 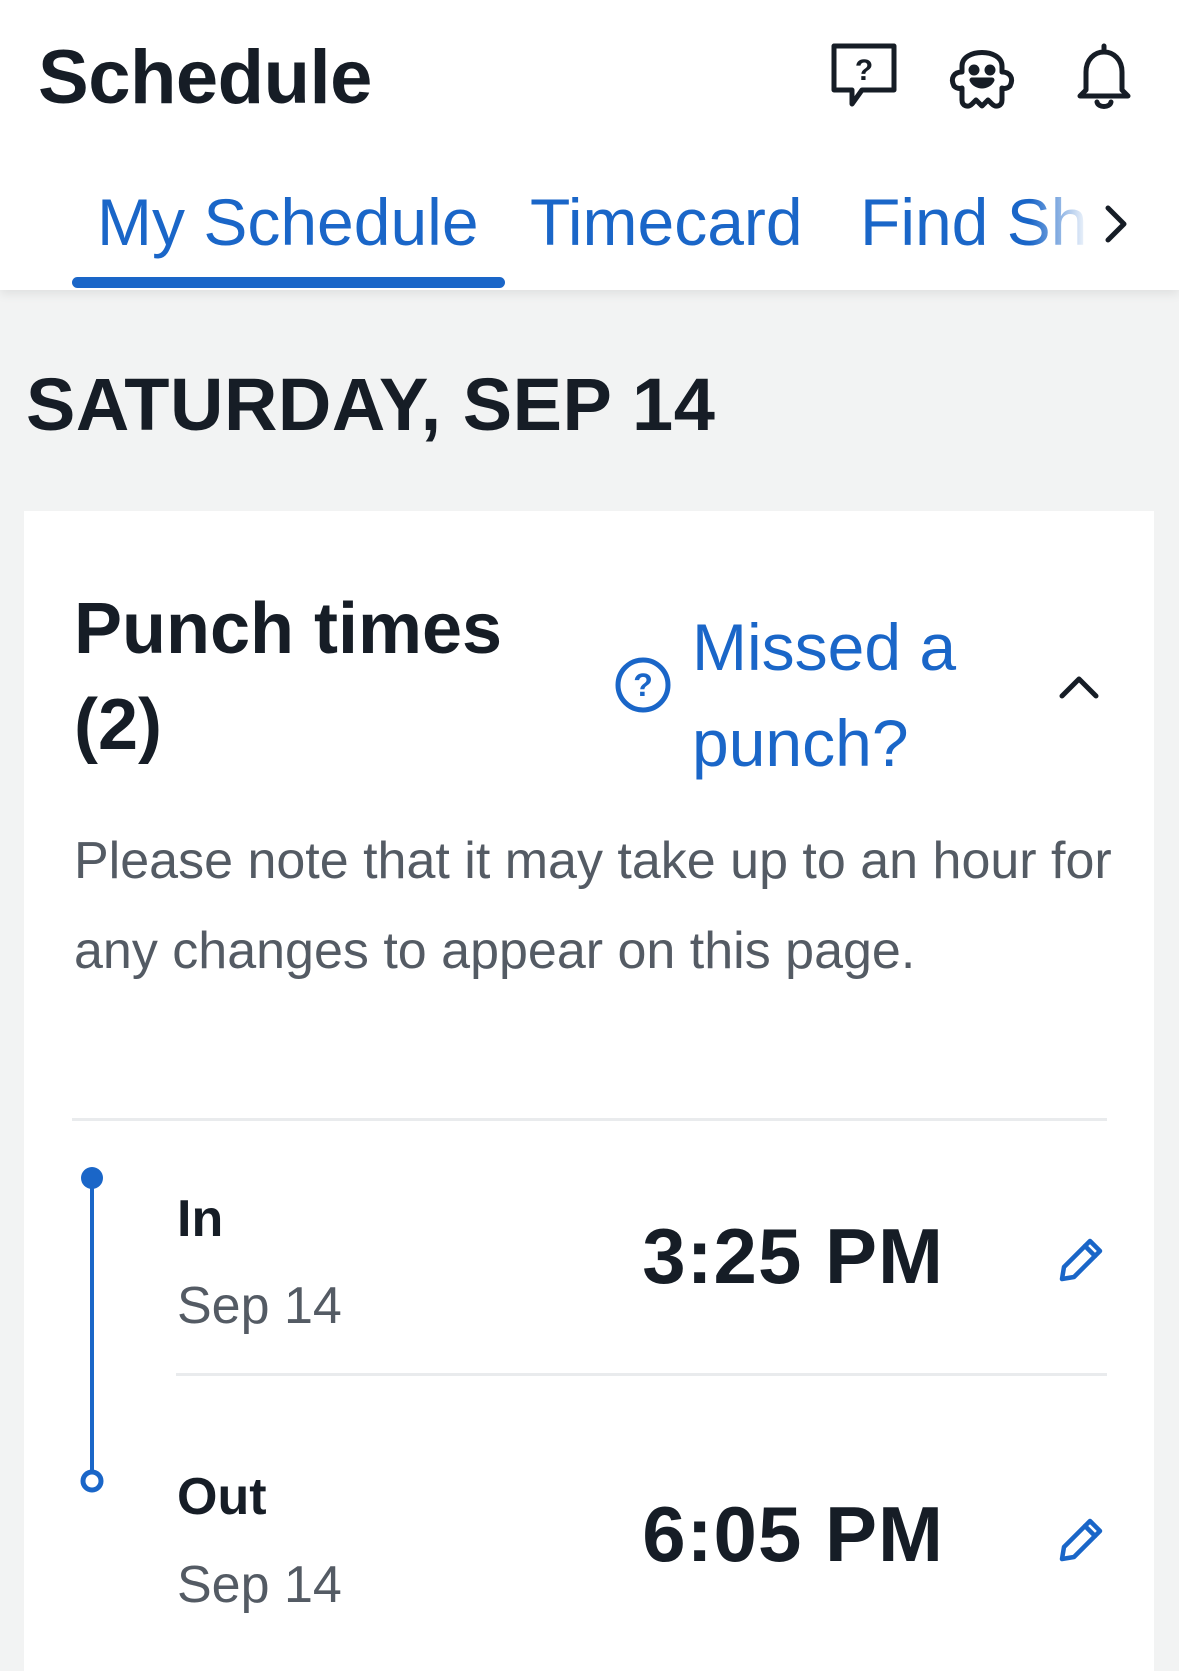 I want to click on chevron-up-icon, so click(x=1079, y=686).